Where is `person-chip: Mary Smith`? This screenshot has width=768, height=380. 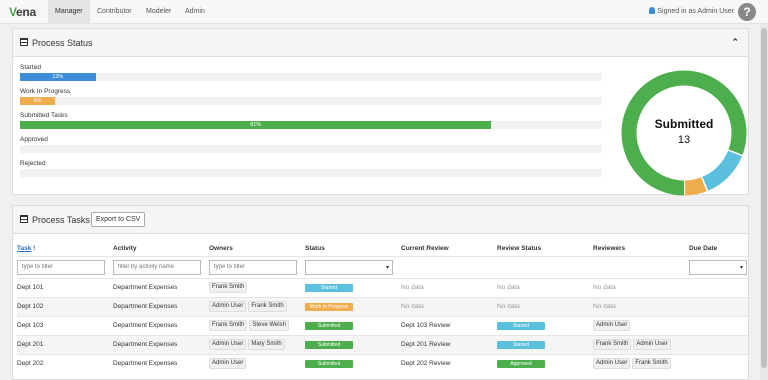 person-chip: Mary Smith is located at coordinates (266, 344).